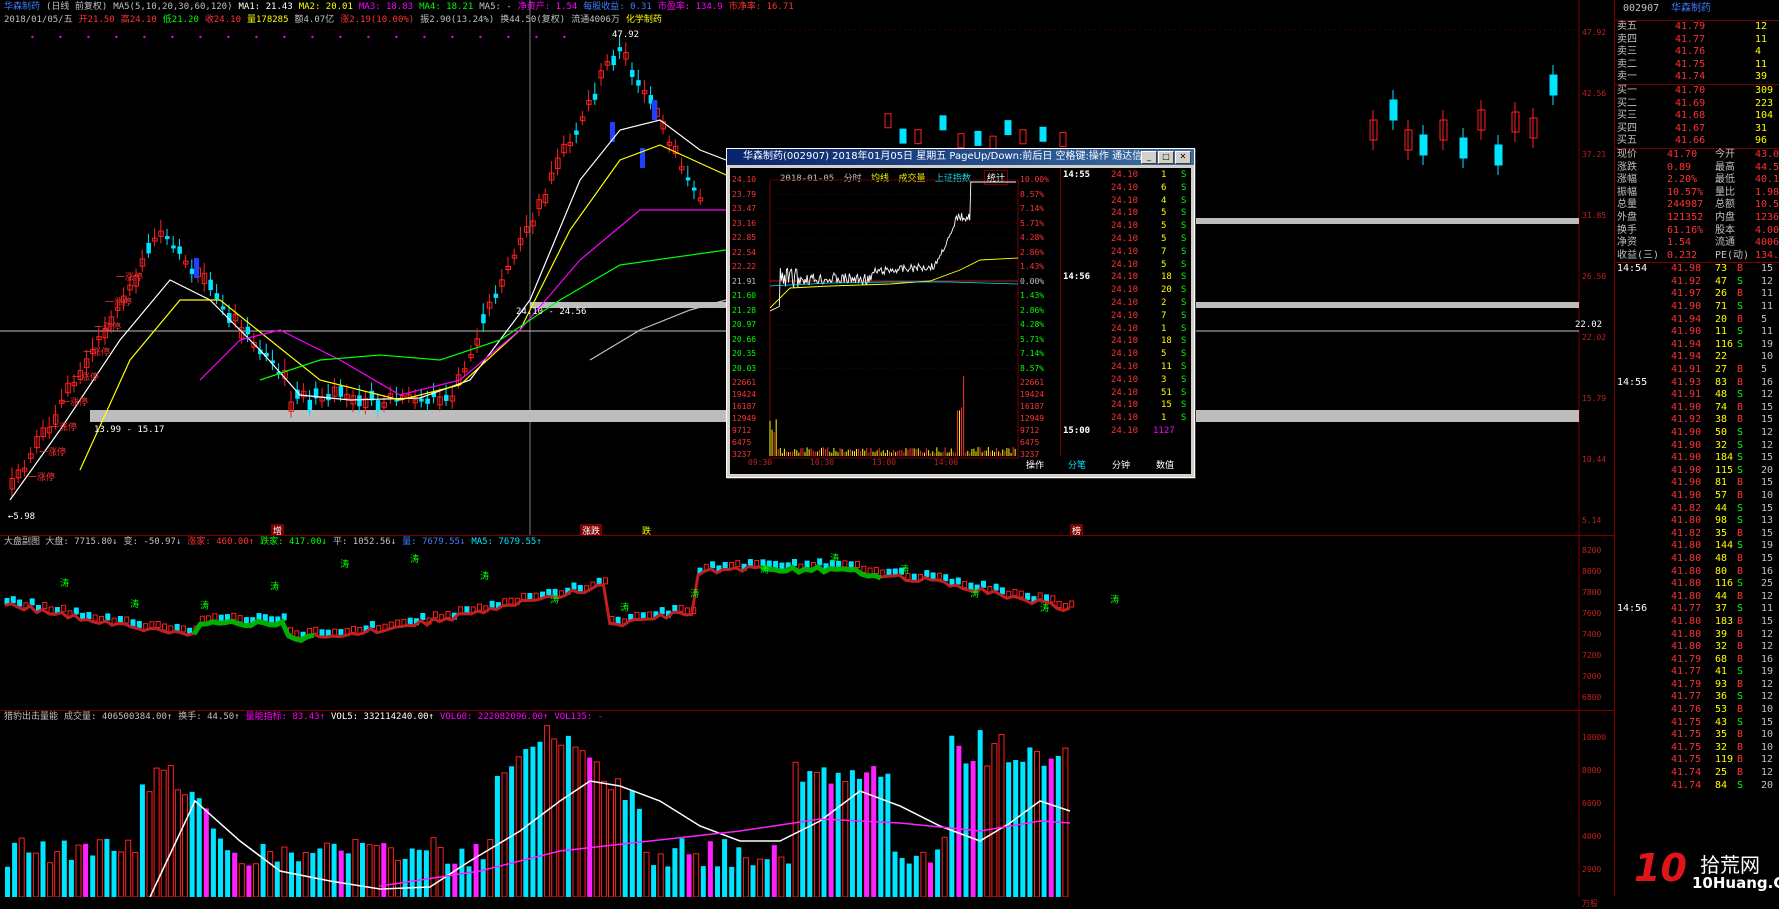 This screenshot has height=909, width=1779. What do you see at coordinates (1767, 154) in the screenshot?
I see `stat-row-cell: 43.00` at bounding box center [1767, 154].